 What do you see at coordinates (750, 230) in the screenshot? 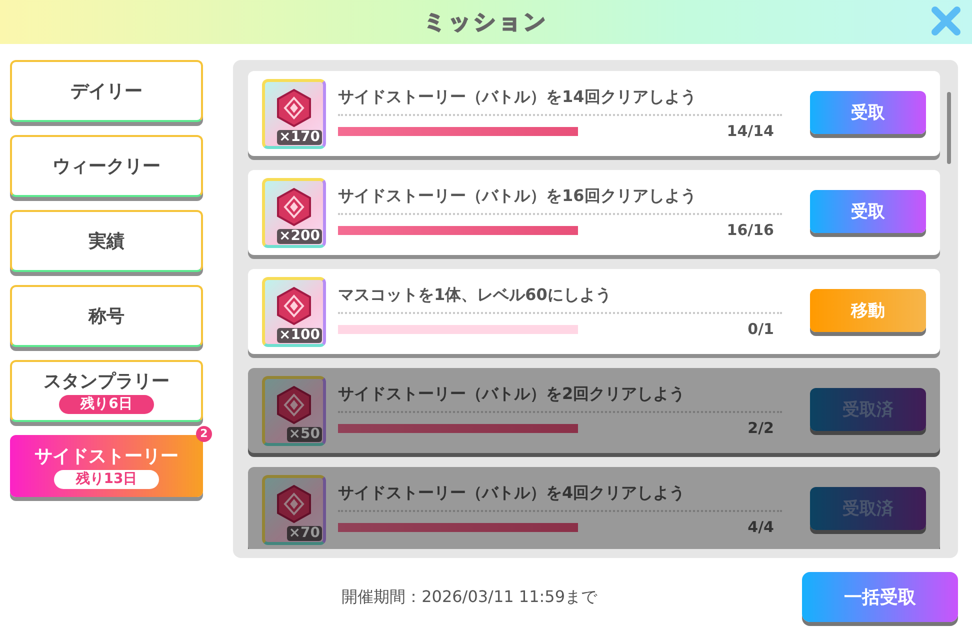
I see `progress-count: 16/16` at bounding box center [750, 230].